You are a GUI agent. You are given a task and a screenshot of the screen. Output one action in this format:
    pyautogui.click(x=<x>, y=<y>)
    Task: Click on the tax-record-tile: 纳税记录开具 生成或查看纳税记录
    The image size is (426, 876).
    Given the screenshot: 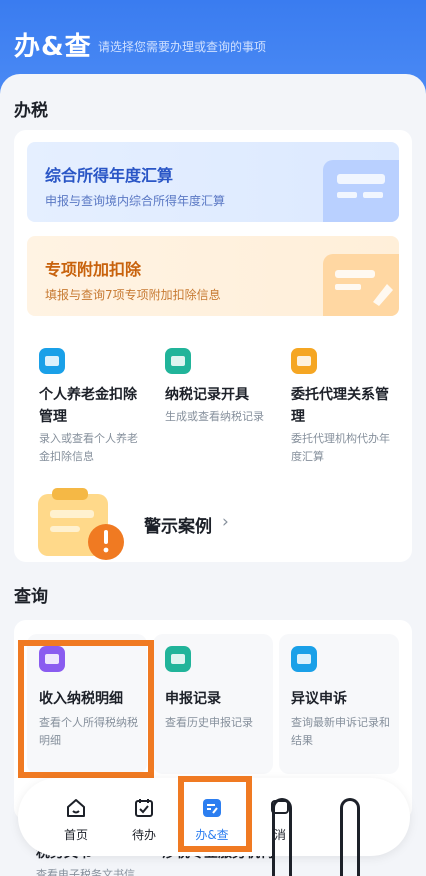 What is the action you would take?
    pyautogui.click(x=213, y=405)
    